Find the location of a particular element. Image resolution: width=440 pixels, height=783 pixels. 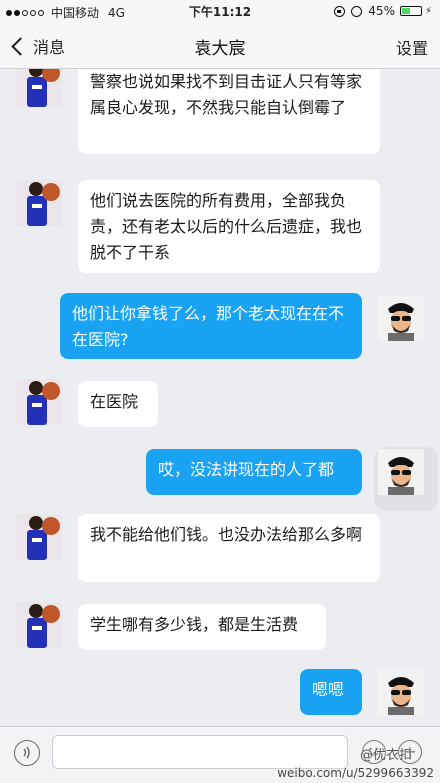

voice-input-button is located at coordinates (27, 753).